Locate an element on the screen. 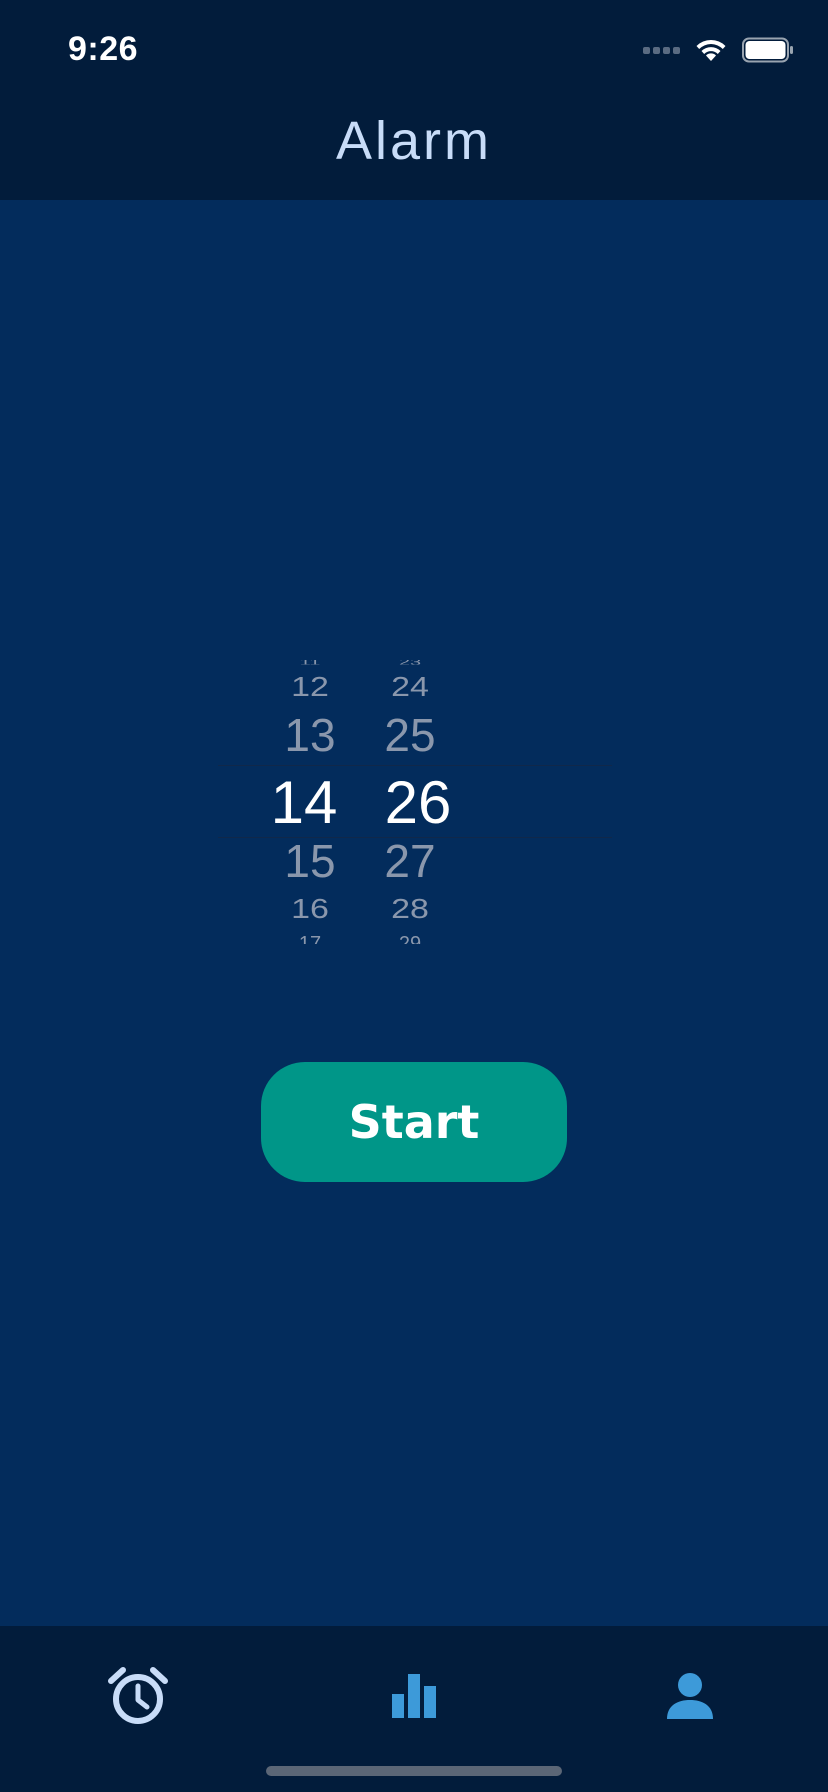 Image resolution: width=828 pixels, height=1792 pixels. home-indicator is located at coordinates (414, 1771).